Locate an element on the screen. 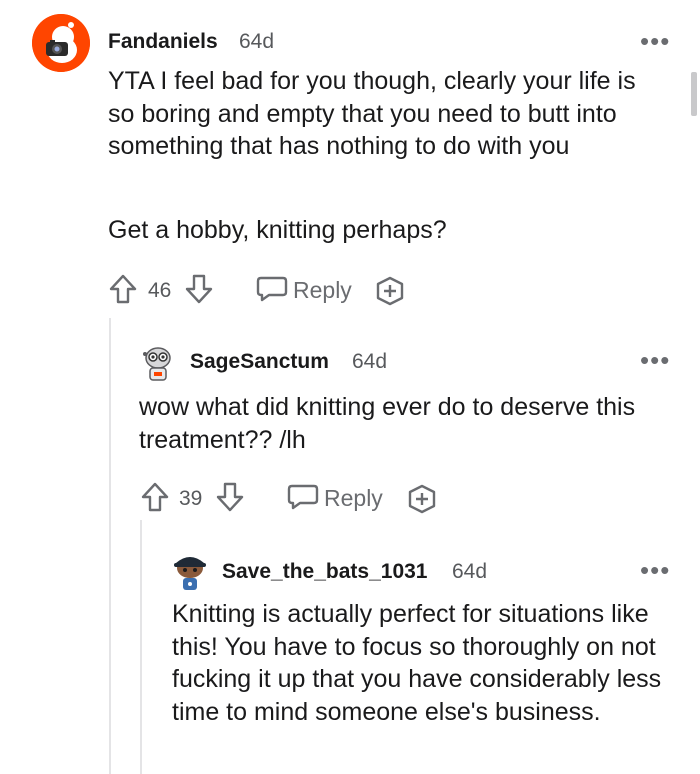 The image size is (700, 774). scrollbar is located at coordinates (694, 94).